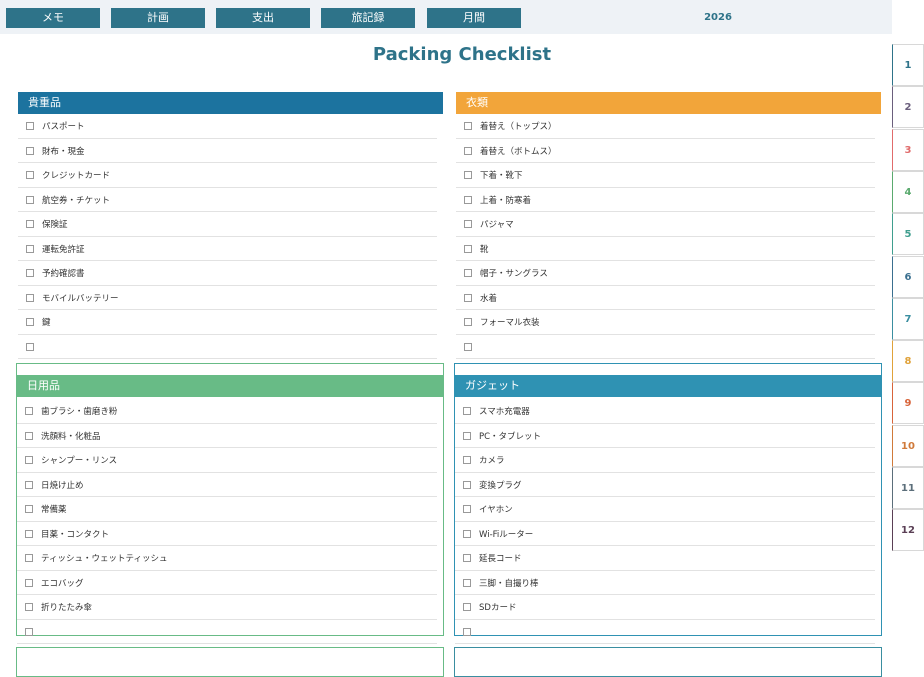 The height and width of the screenshot is (677, 924). Describe the element at coordinates (668, 662) in the screenshot. I see `panel-next-right` at that location.